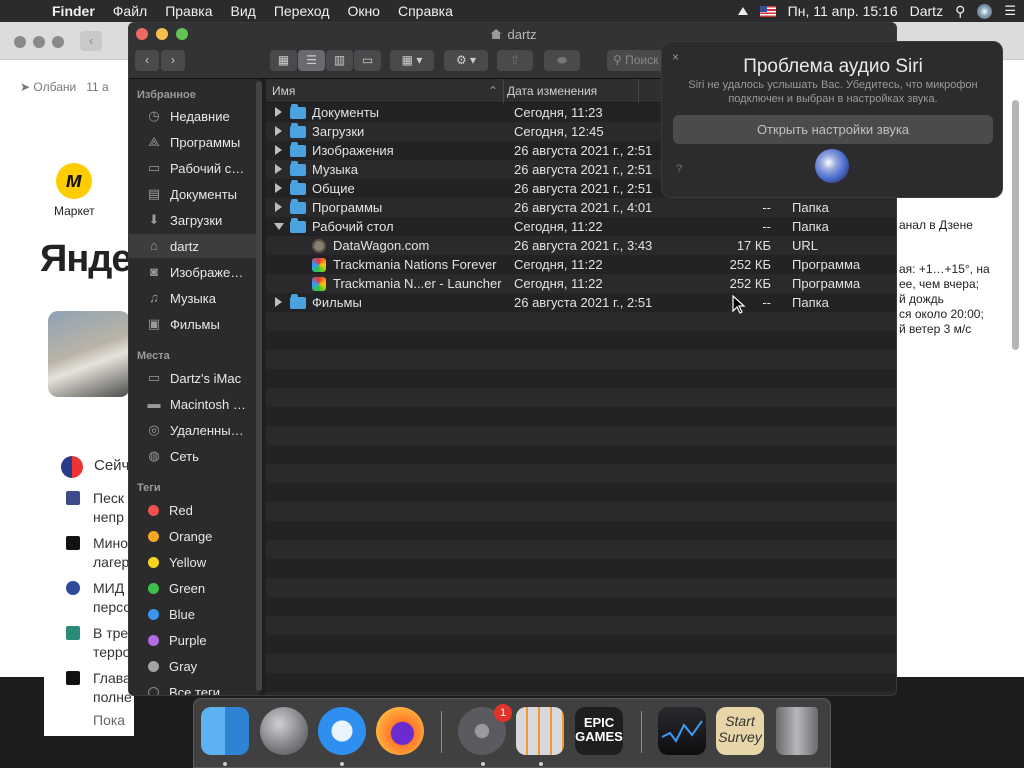 The width and height of the screenshot is (1024, 768). I want to click on calculator-icon, so click(540, 731).